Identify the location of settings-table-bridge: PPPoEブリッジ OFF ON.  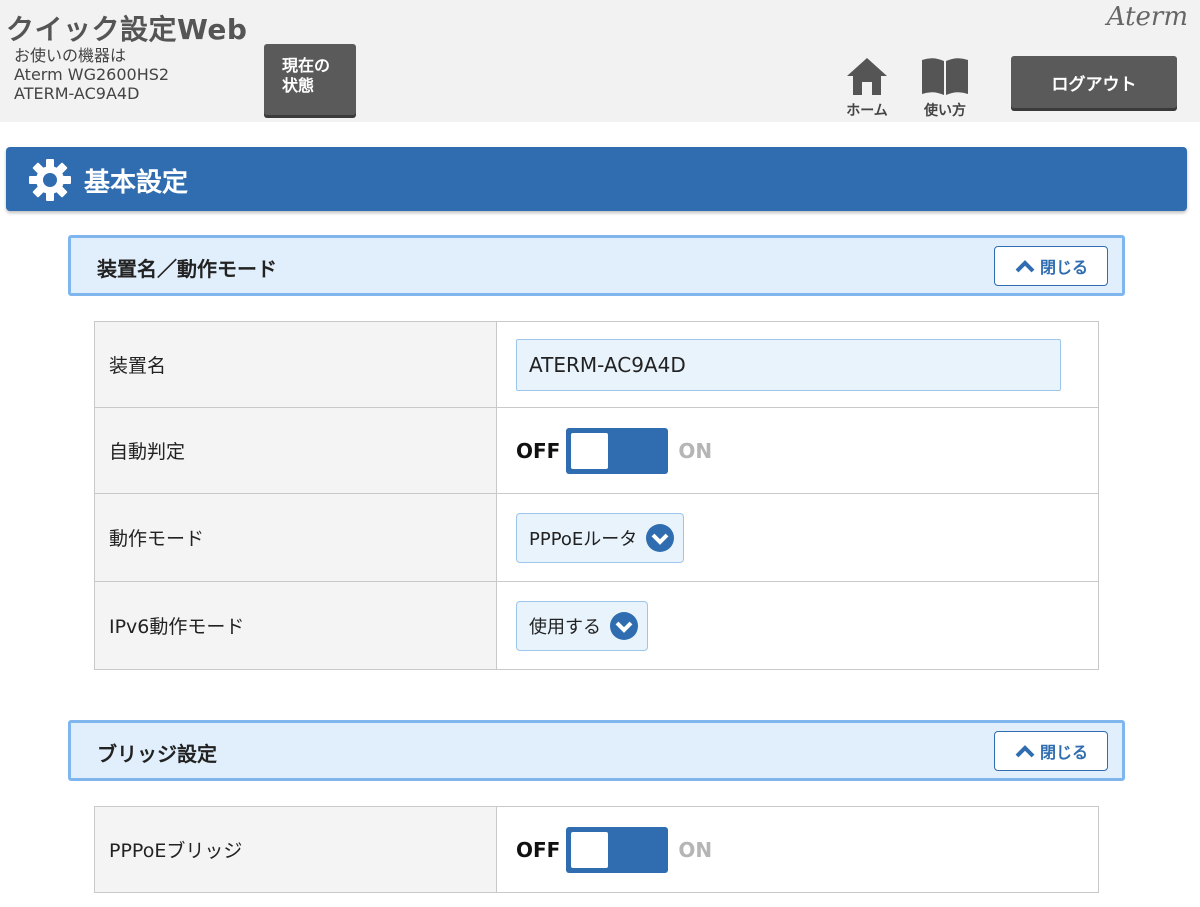
(596, 849).